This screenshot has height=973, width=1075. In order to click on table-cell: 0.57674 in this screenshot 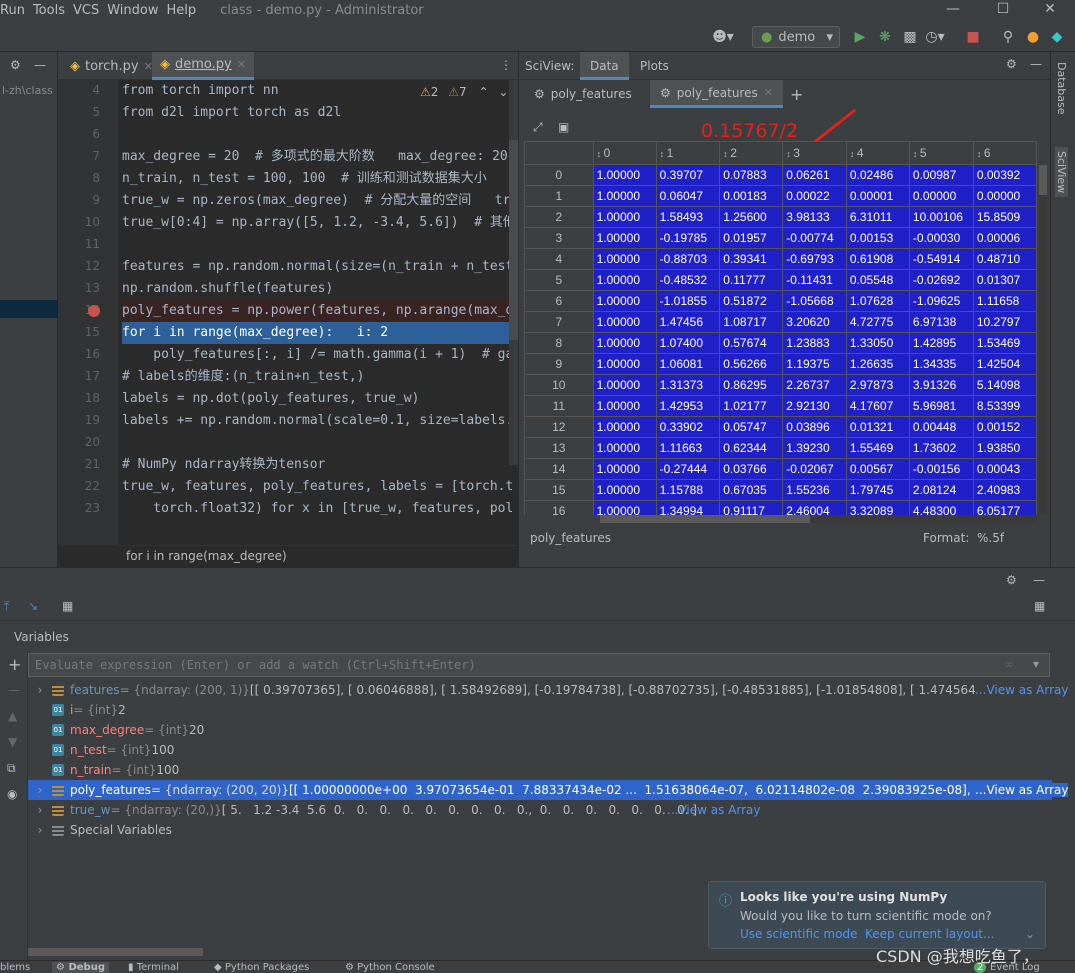, I will do `click(751, 343)`.